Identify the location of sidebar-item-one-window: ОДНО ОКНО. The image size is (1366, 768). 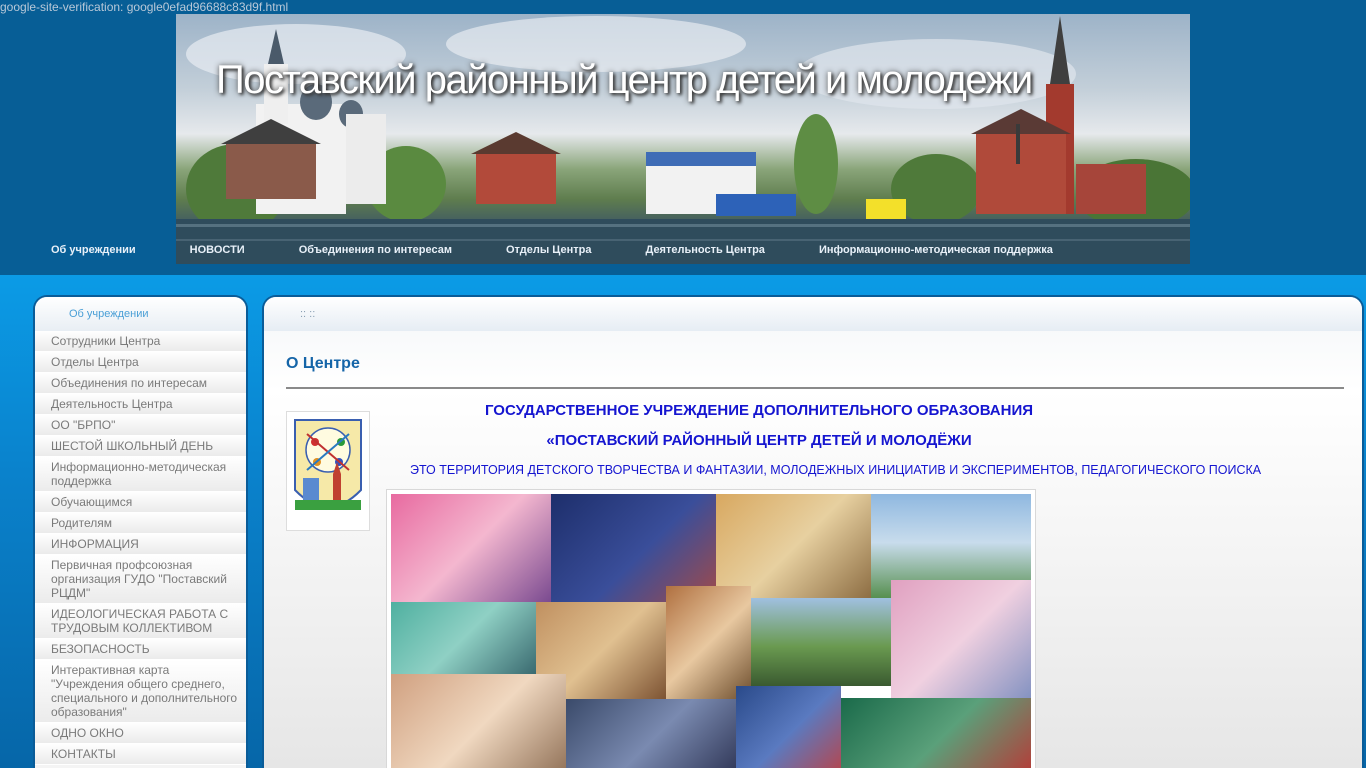
(140, 733).